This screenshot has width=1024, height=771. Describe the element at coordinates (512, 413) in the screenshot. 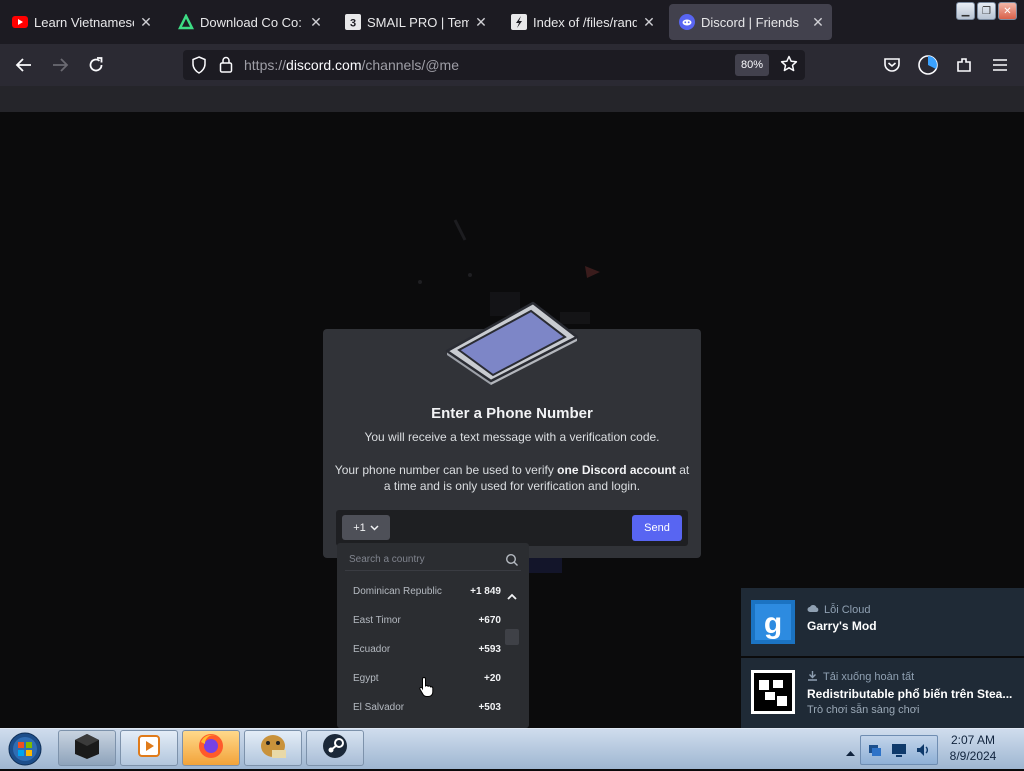

I see `modal-title: Enter a Phone Number` at that location.